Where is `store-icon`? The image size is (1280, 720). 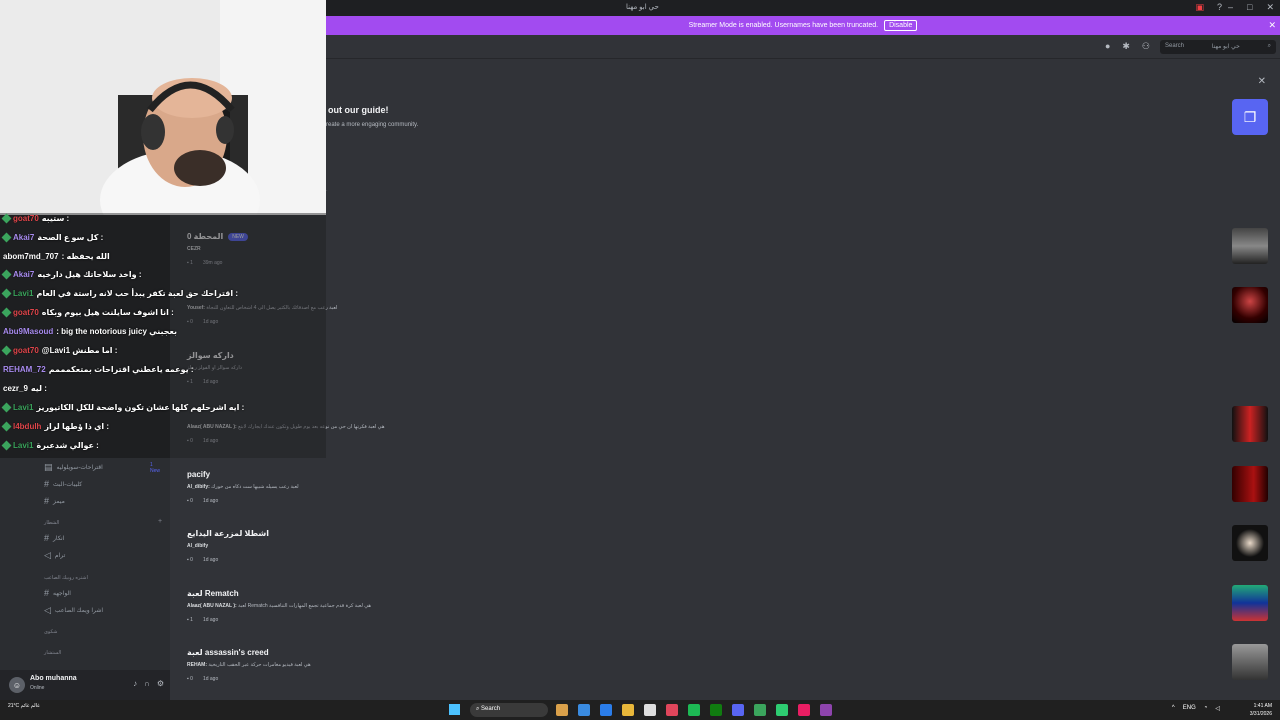
store-icon is located at coordinates (650, 710).